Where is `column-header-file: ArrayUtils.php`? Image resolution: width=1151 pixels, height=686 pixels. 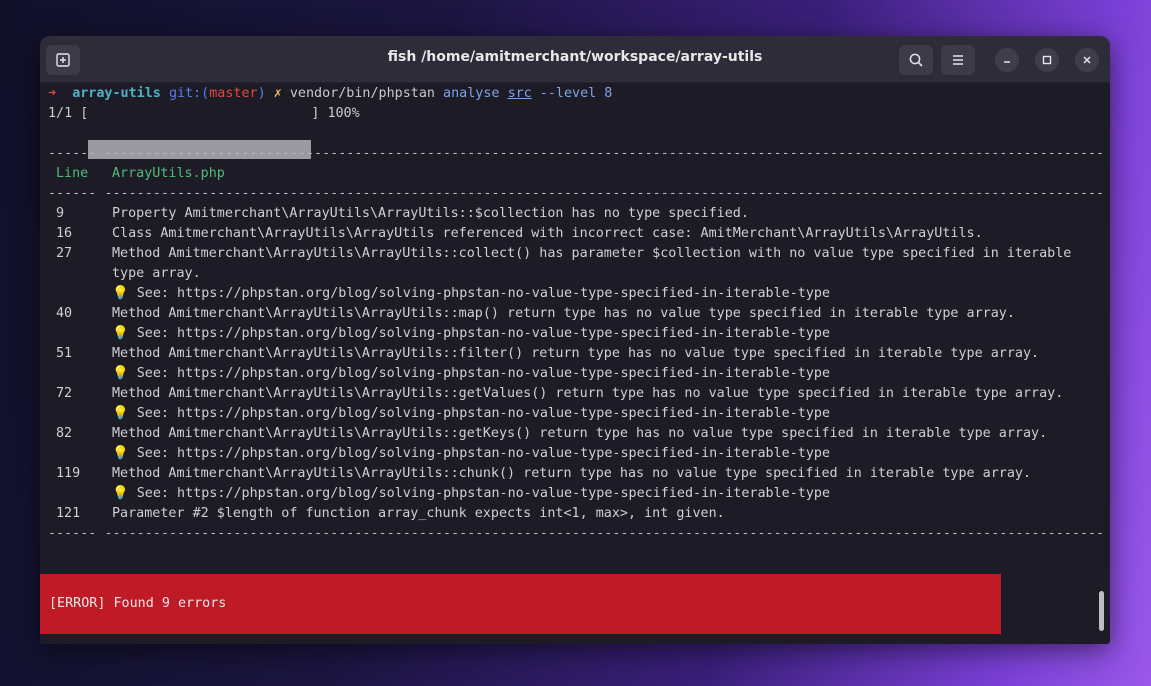
column-header-file: ArrayUtils.php is located at coordinates (168, 173).